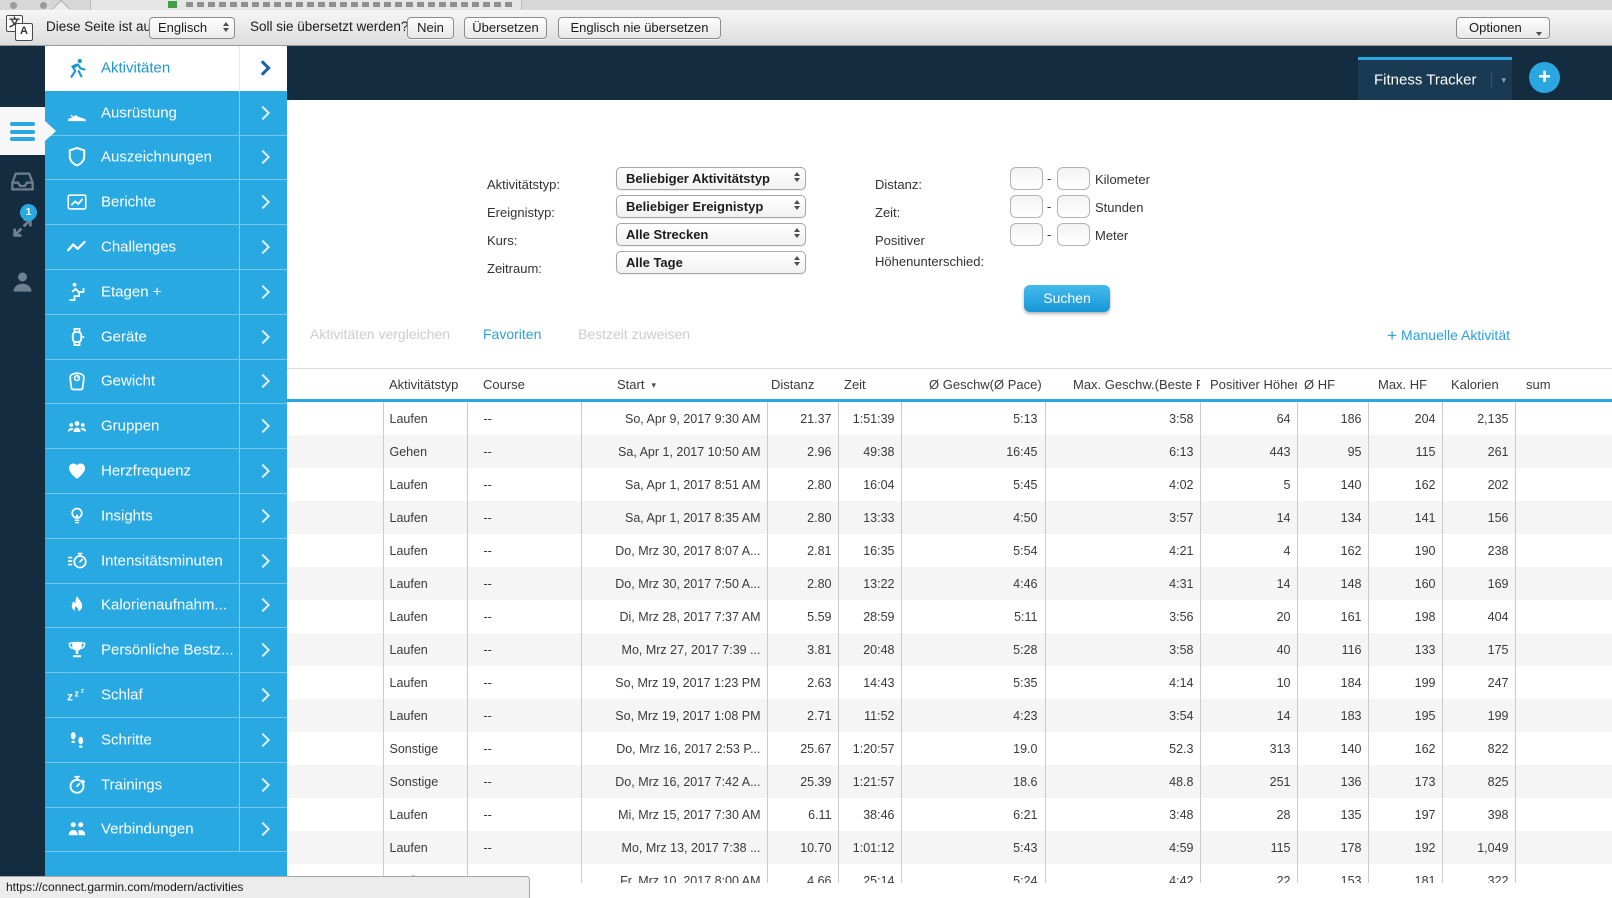  What do you see at coordinates (711, 178) in the screenshot?
I see `filter-select-0: Beliebiger Aktivitätstyp` at bounding box center [711, 178].